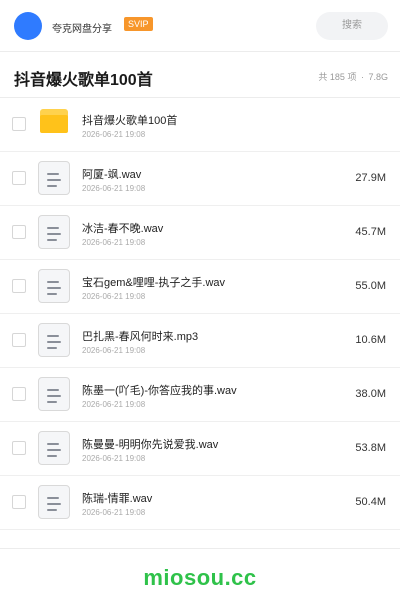 The width and height of the screenshot is (400, 600). I want to click on list-item: 陈瑞-情罪.wav 2026-06-21 19:08 50.4M, so click(200, 503).